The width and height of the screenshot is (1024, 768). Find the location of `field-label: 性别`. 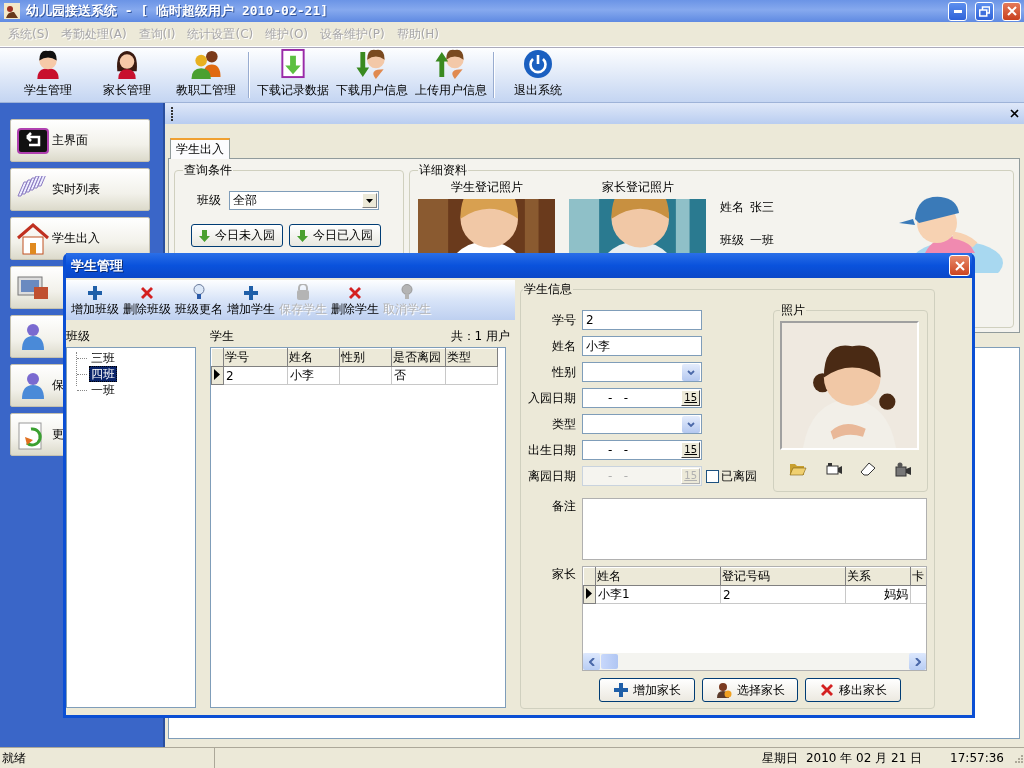

field-label: 性别 is located at coordinates (563, 372).